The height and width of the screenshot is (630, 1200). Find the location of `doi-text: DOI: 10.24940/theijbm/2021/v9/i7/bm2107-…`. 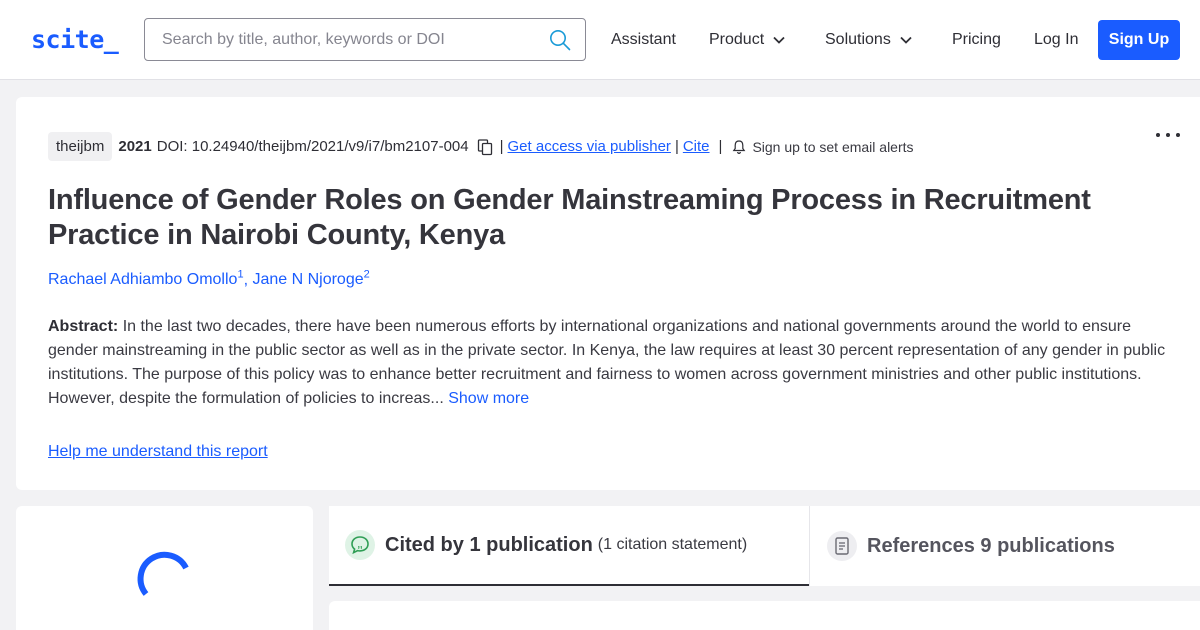

doi-text: DOI: 10.24940/theijbm/2021/v9/i7/bm2107-… is located at coordinates (312, 146).